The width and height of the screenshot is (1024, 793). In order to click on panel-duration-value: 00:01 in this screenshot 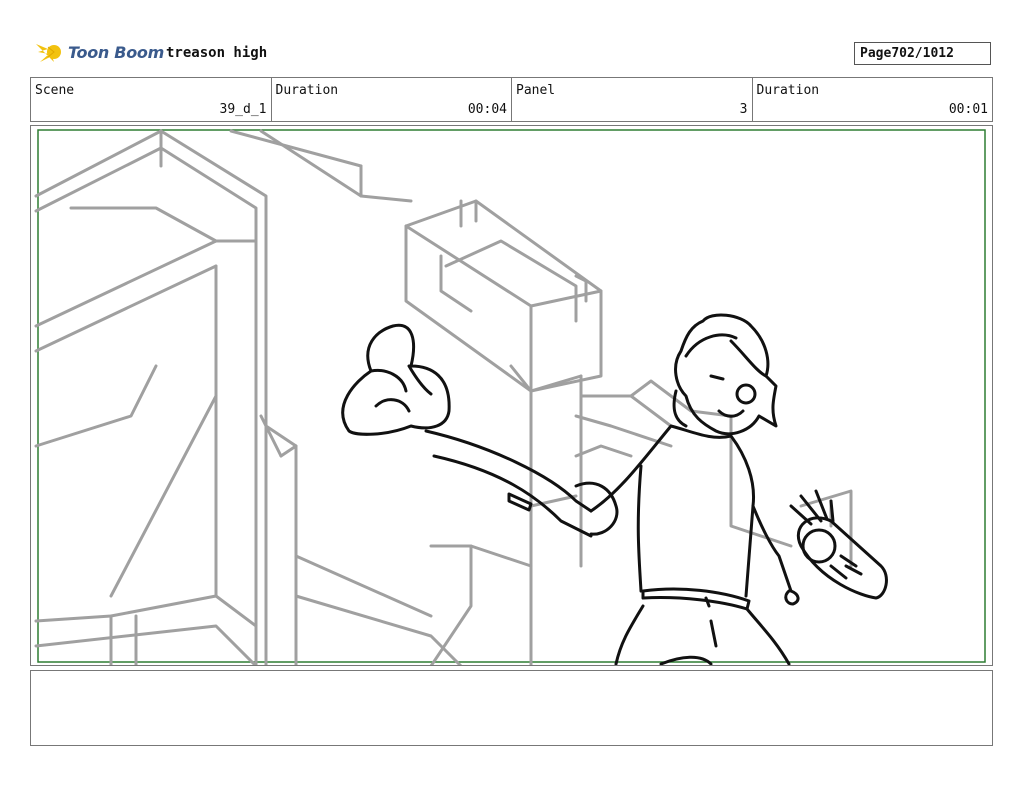, I will do `click(968, 109)`.